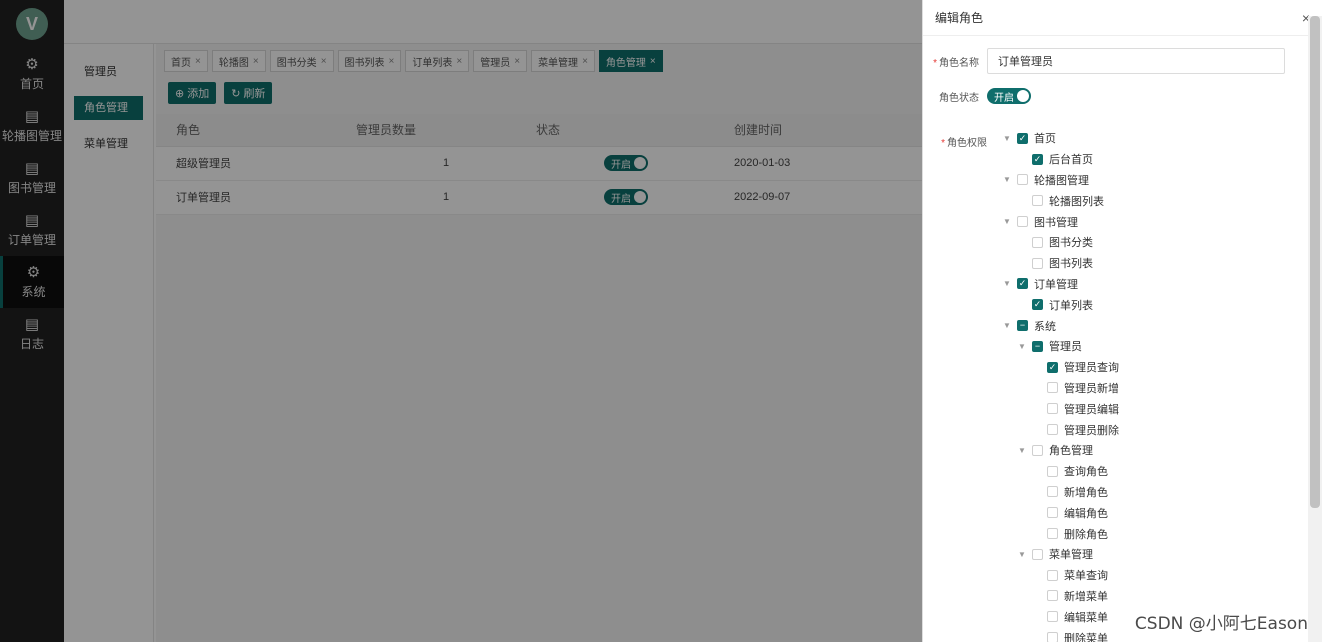 This screenshot has height=642, width=1322. What do you see at coordinates (1315, 262) in the screenshot?
I see `scrollbar-thumb` at bounding box center [1315, 262].